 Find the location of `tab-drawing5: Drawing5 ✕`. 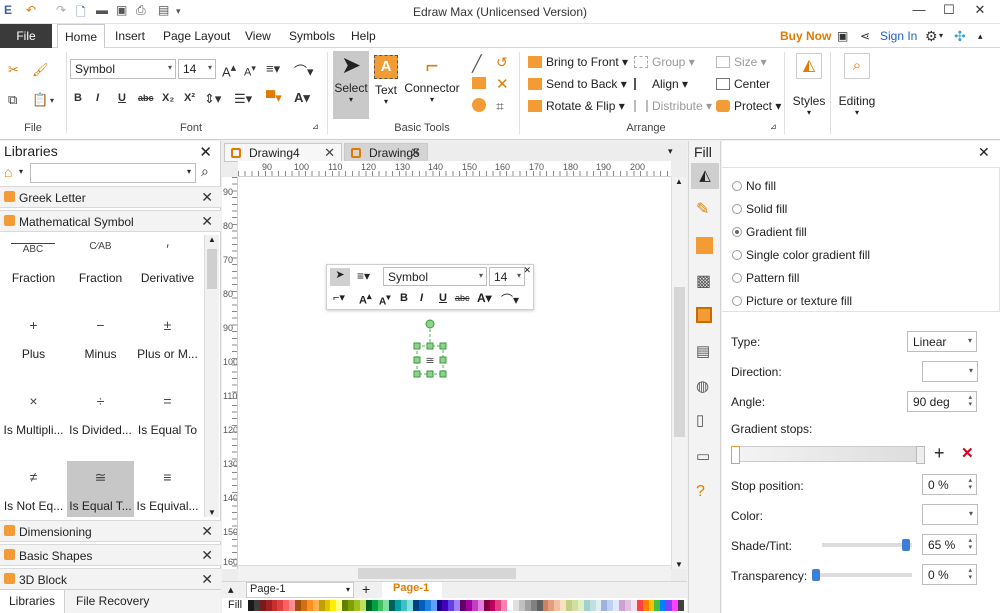

tab-drawing5: Drawing5 ✕ is located at coordinates (386, 152).